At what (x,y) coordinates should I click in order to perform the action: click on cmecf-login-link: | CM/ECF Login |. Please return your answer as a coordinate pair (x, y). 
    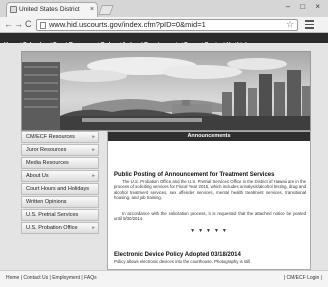
    Looking at the image, I should click on (303, 278).